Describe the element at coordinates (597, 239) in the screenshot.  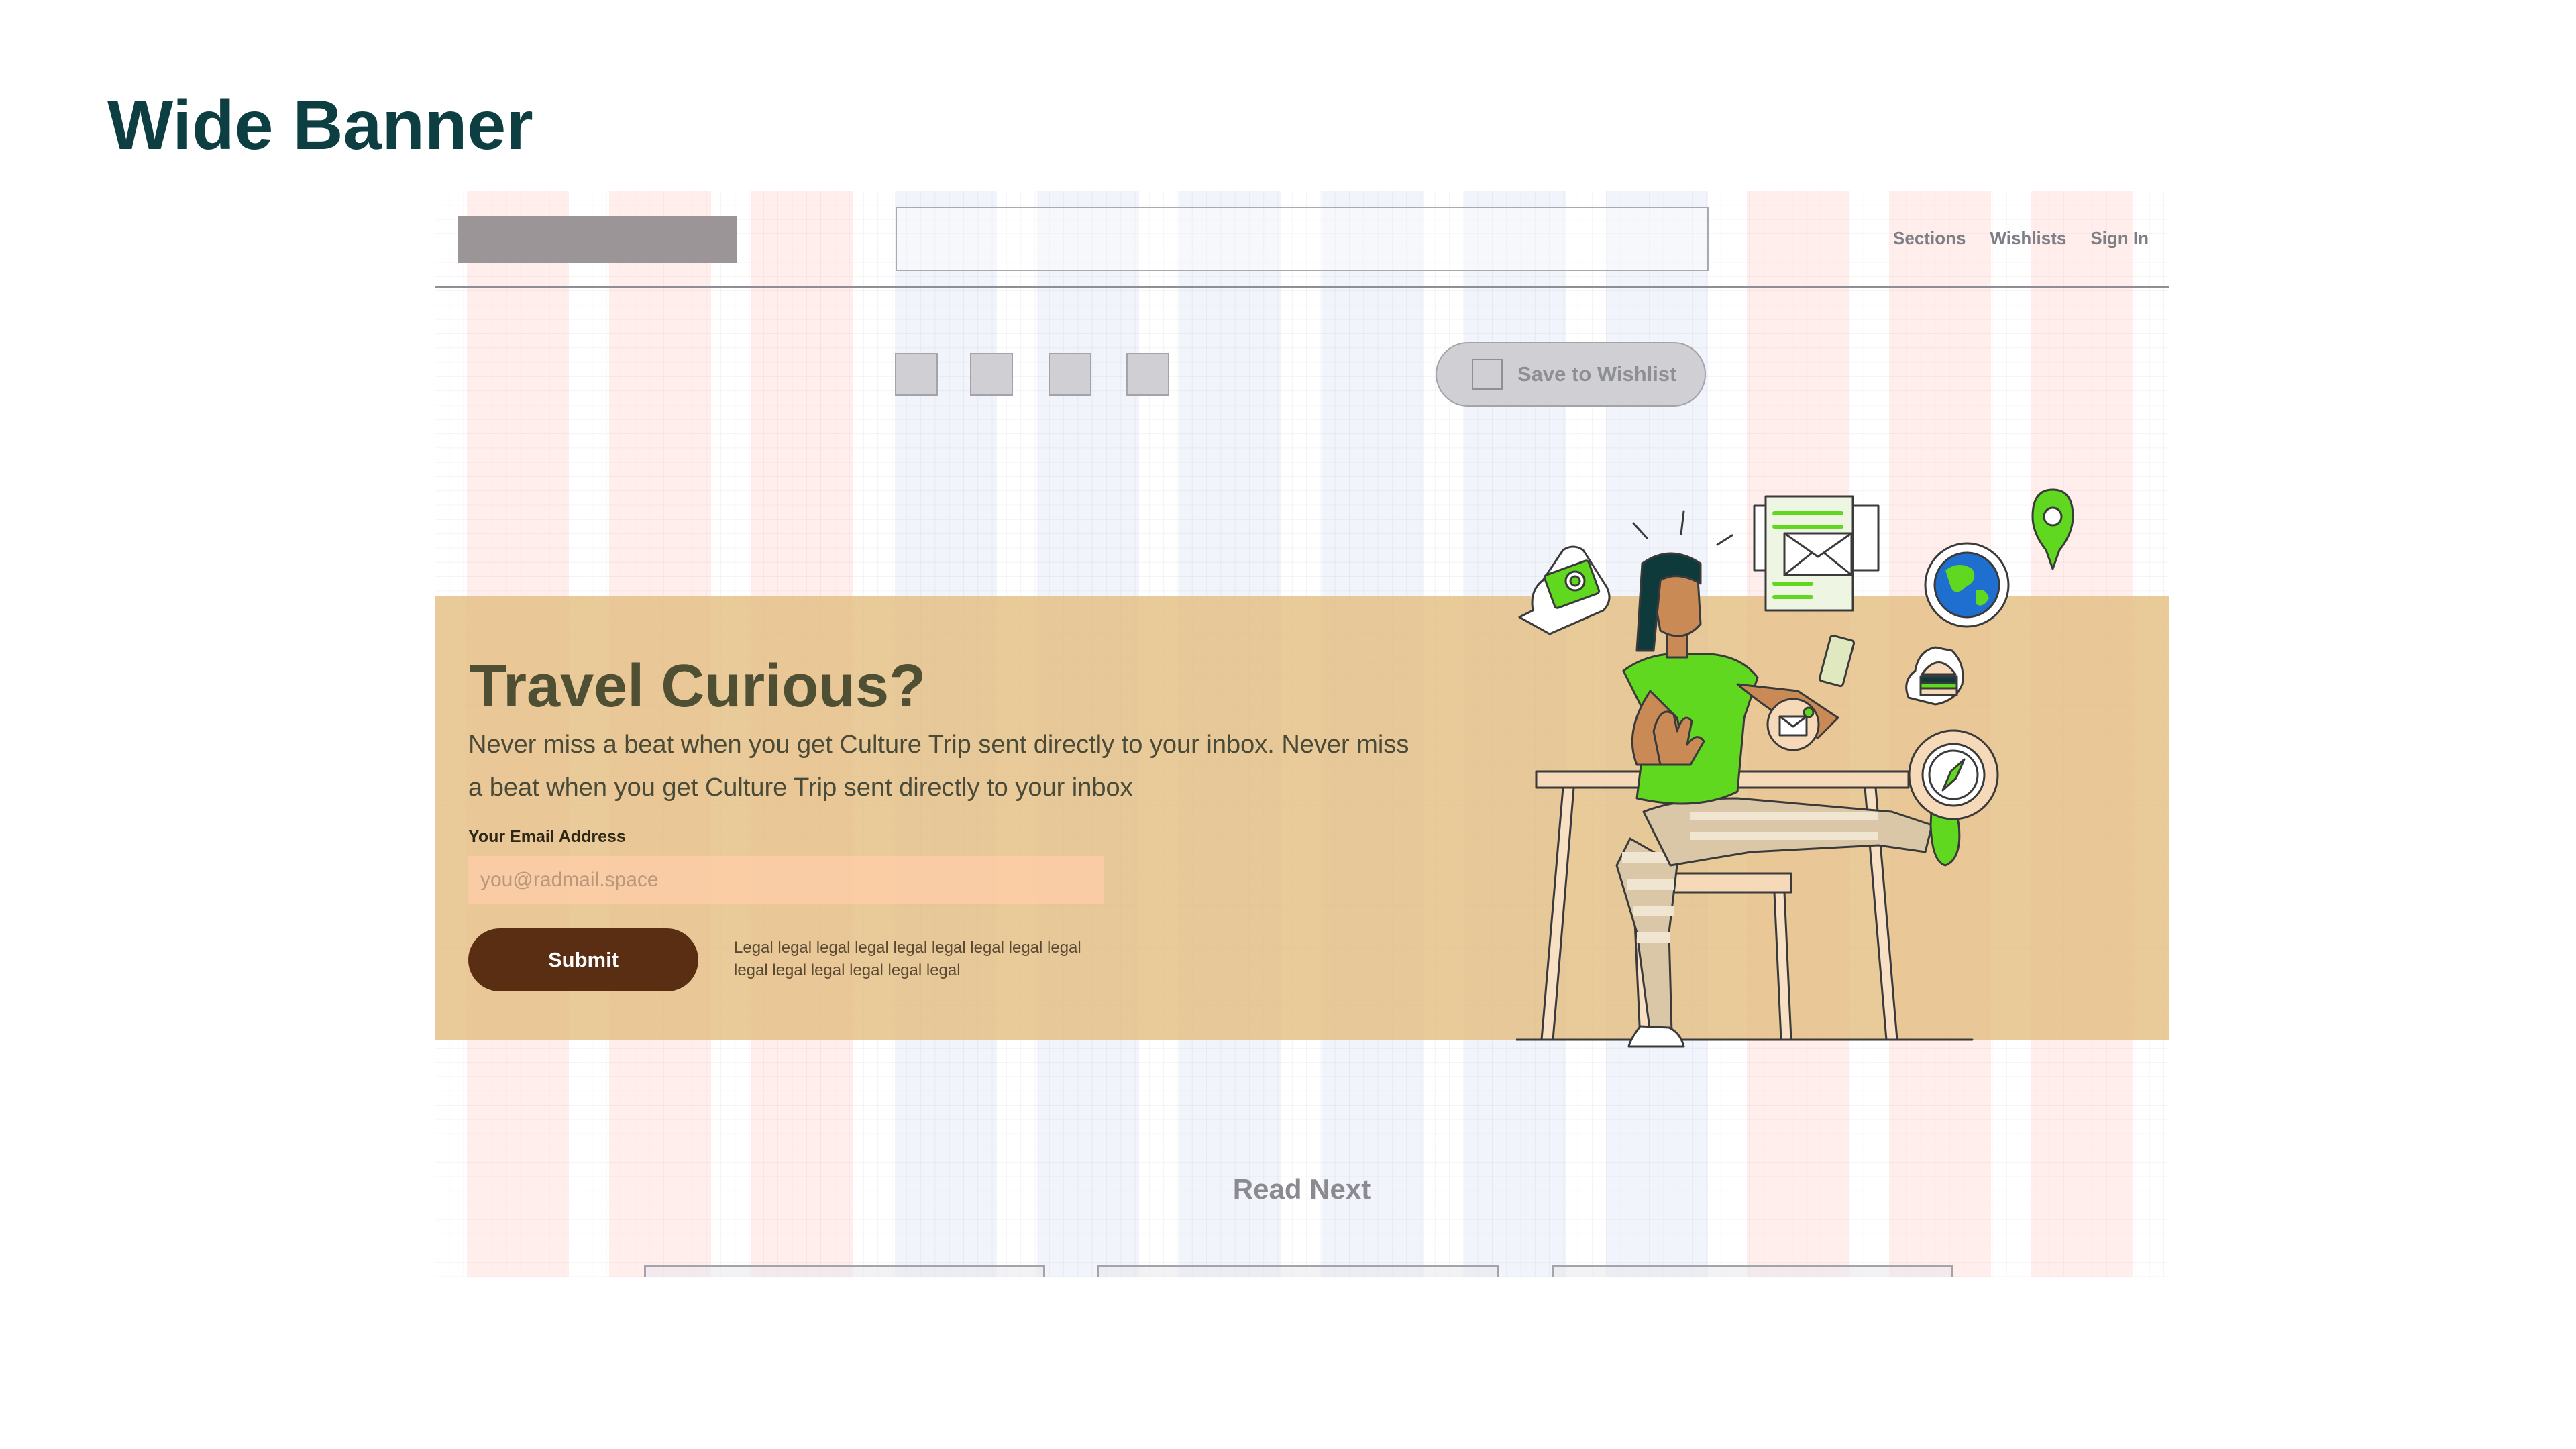
I see `logo-placeholder` at that location.